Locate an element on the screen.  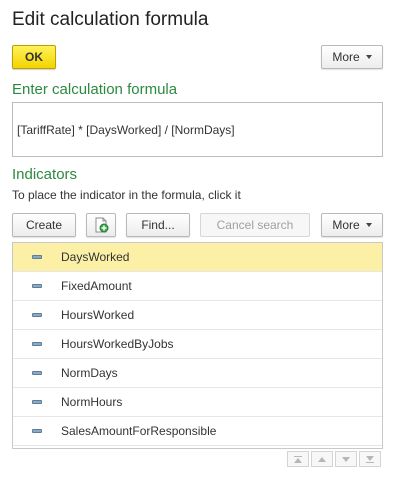
move-last-icon is located at coordinates (370, 459).